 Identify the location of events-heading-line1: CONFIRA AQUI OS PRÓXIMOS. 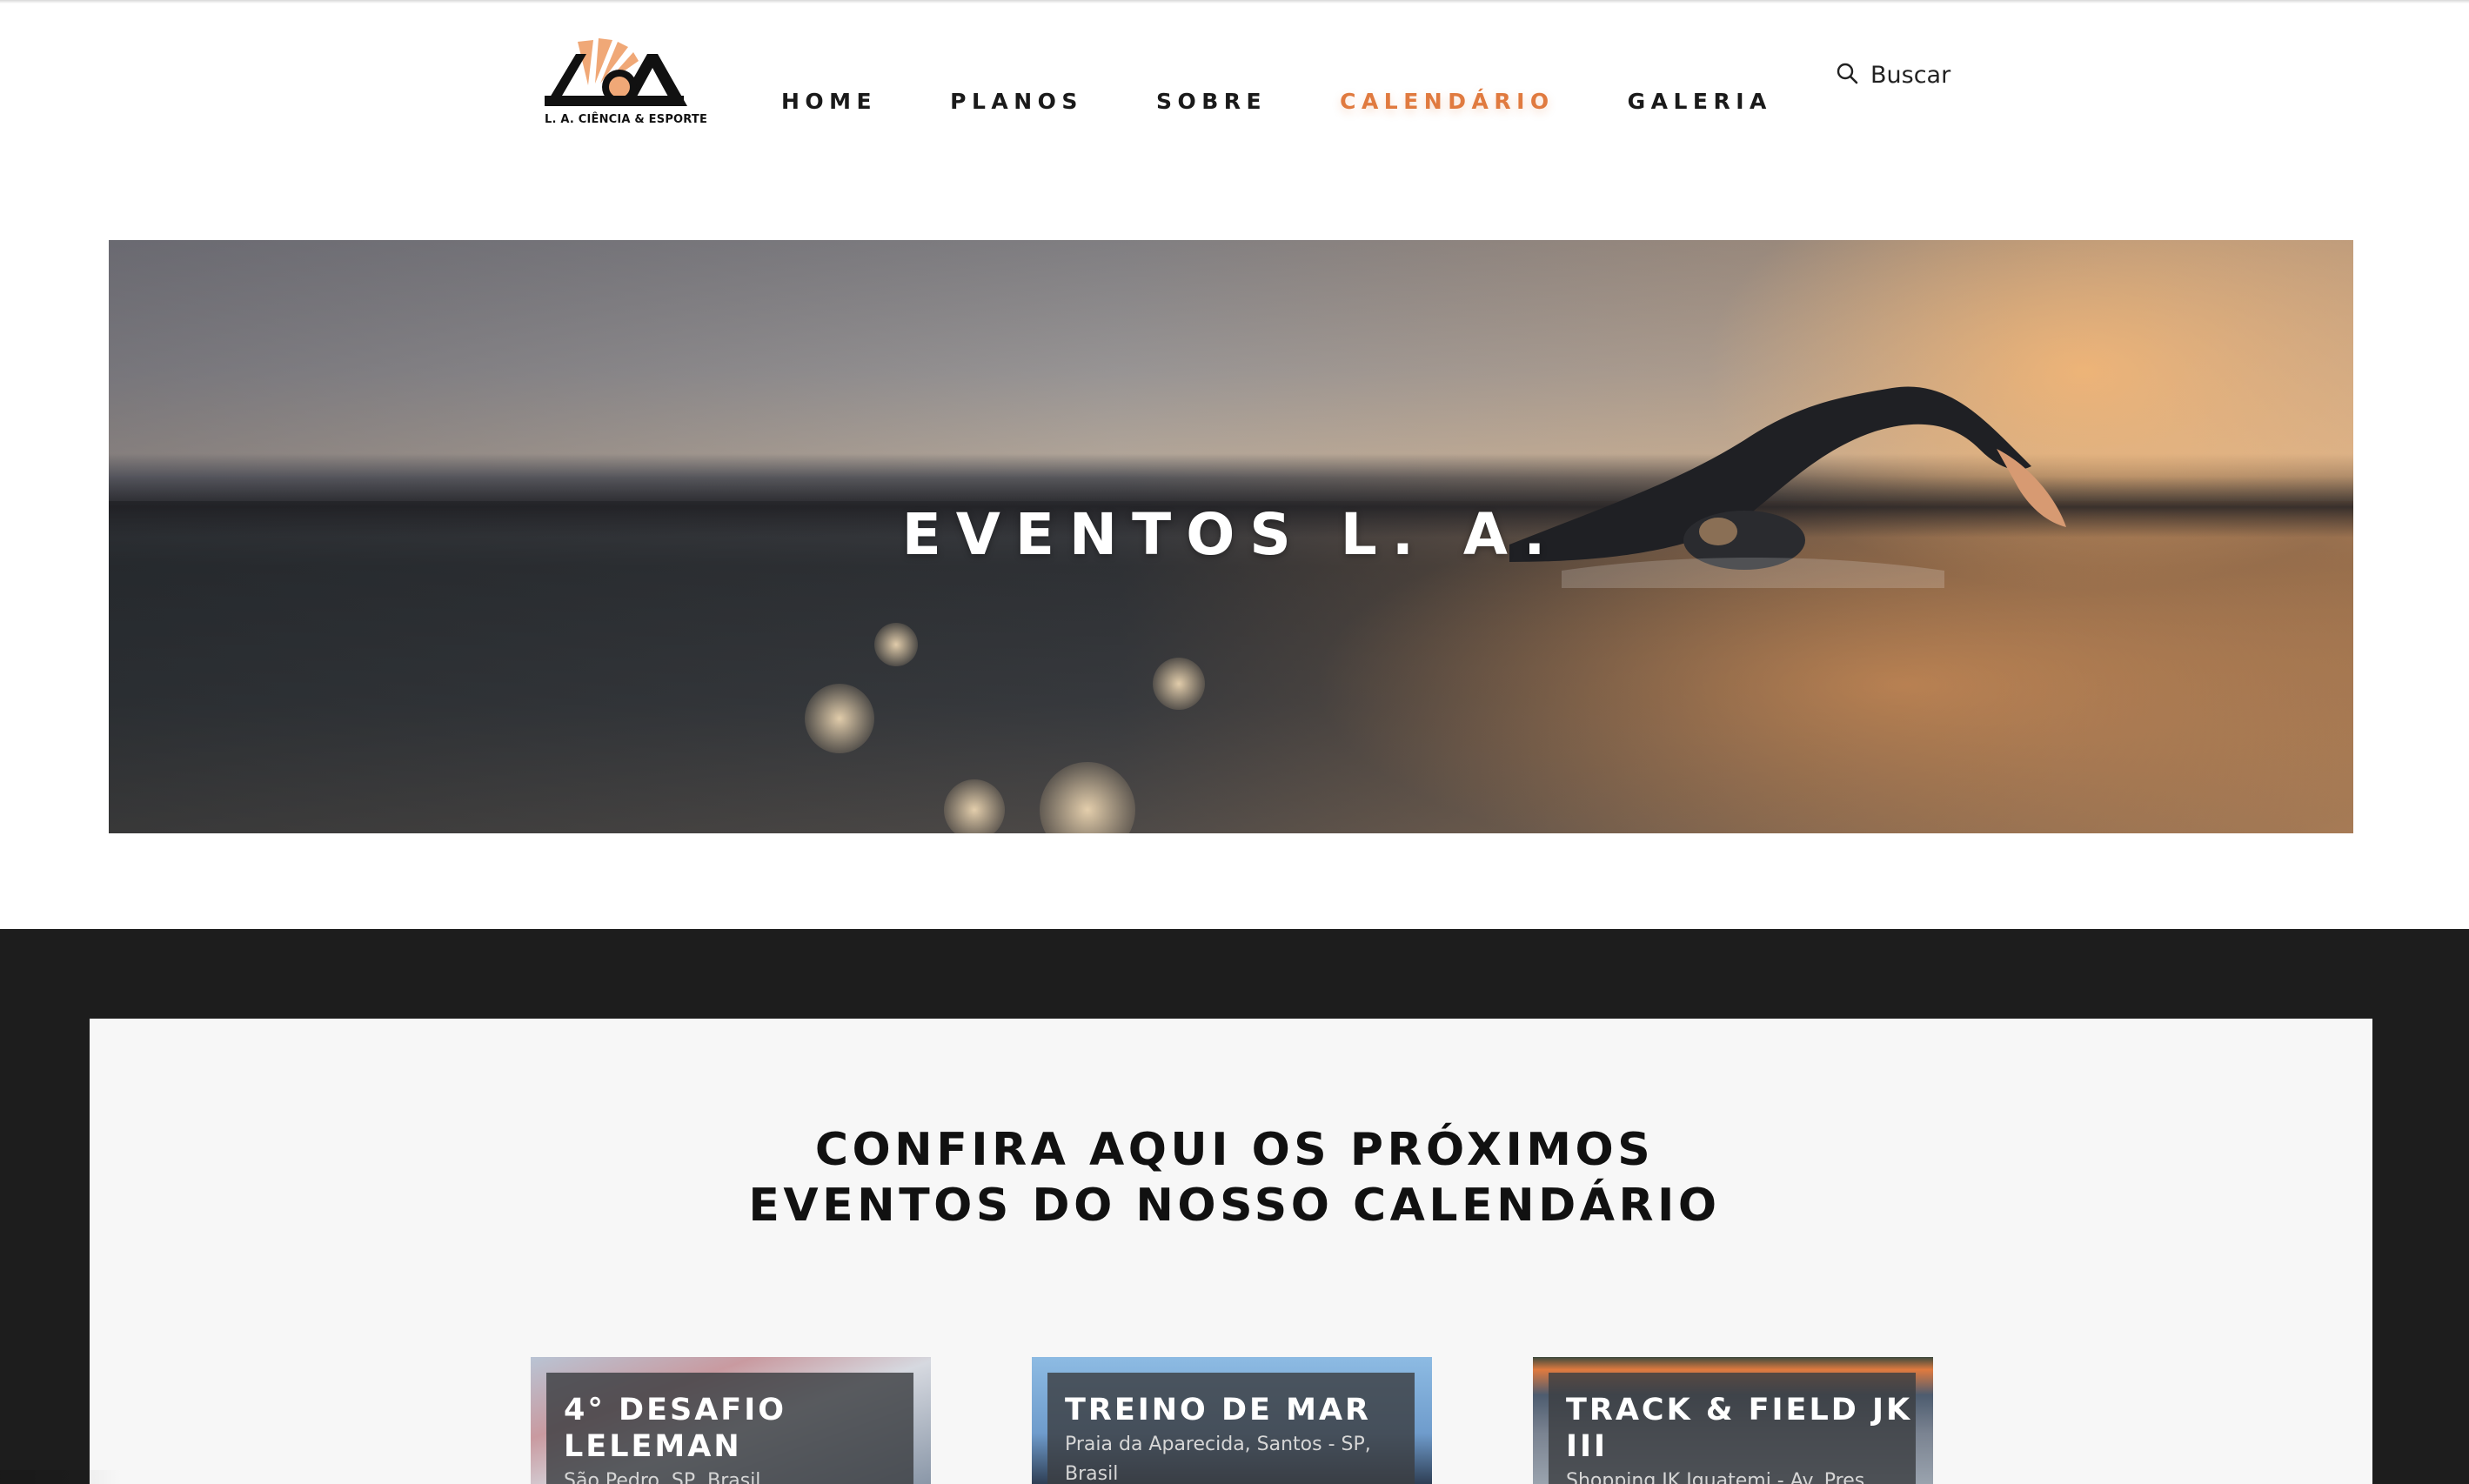
(1234, 1150).